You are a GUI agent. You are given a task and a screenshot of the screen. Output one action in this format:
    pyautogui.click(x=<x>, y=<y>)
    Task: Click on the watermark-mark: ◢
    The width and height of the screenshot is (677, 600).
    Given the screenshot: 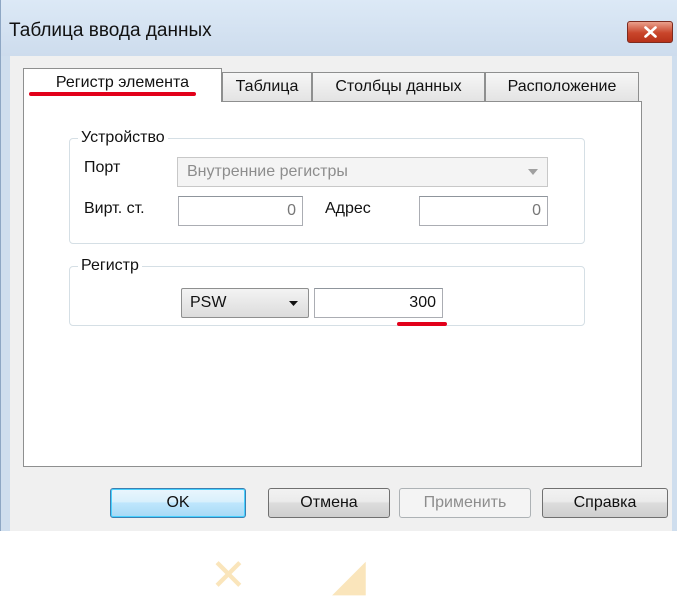 What is the action you would take?
    pyautogui.click(x=349, y=575)
    